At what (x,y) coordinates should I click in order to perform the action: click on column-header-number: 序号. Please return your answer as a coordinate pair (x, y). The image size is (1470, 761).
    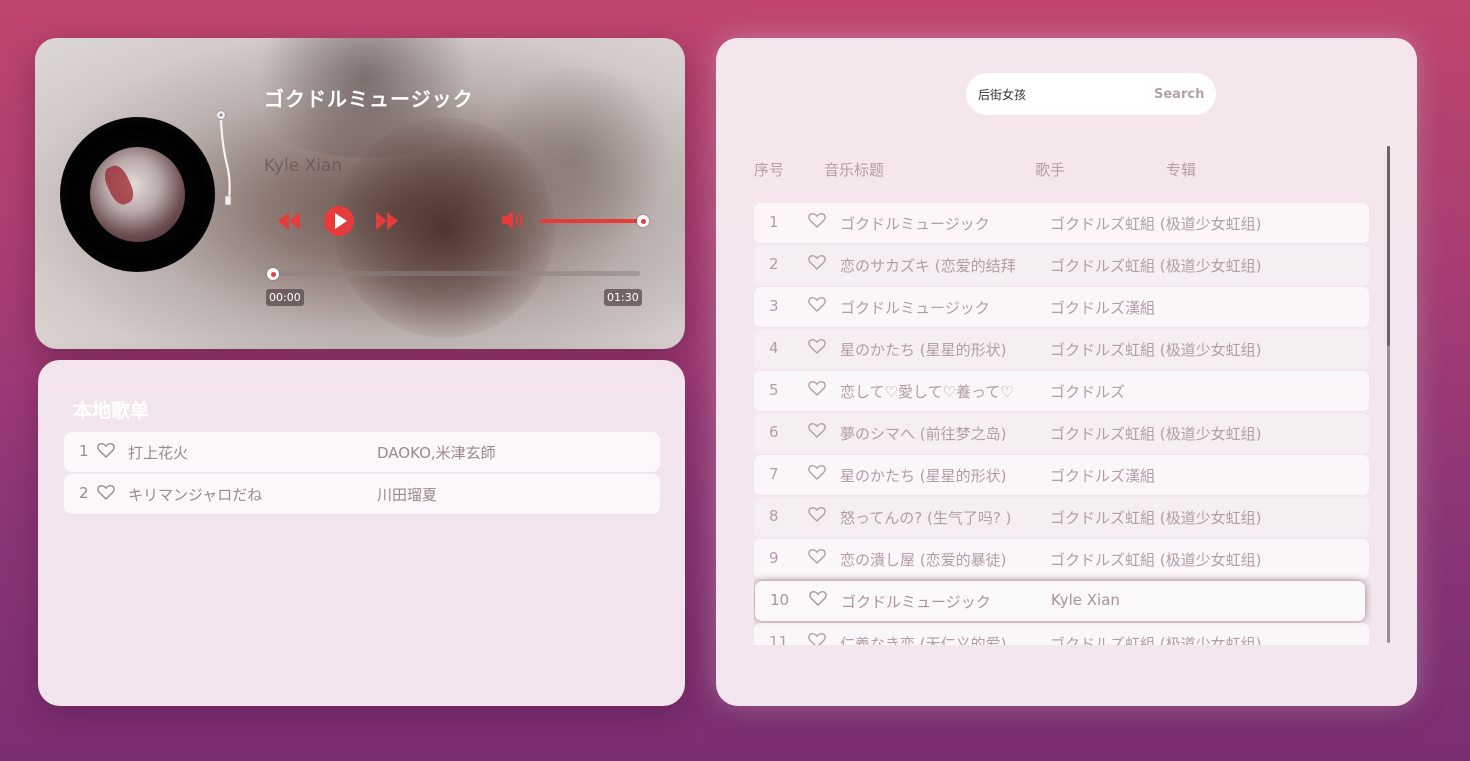
    Looking at the image, I should click on (769, 170).